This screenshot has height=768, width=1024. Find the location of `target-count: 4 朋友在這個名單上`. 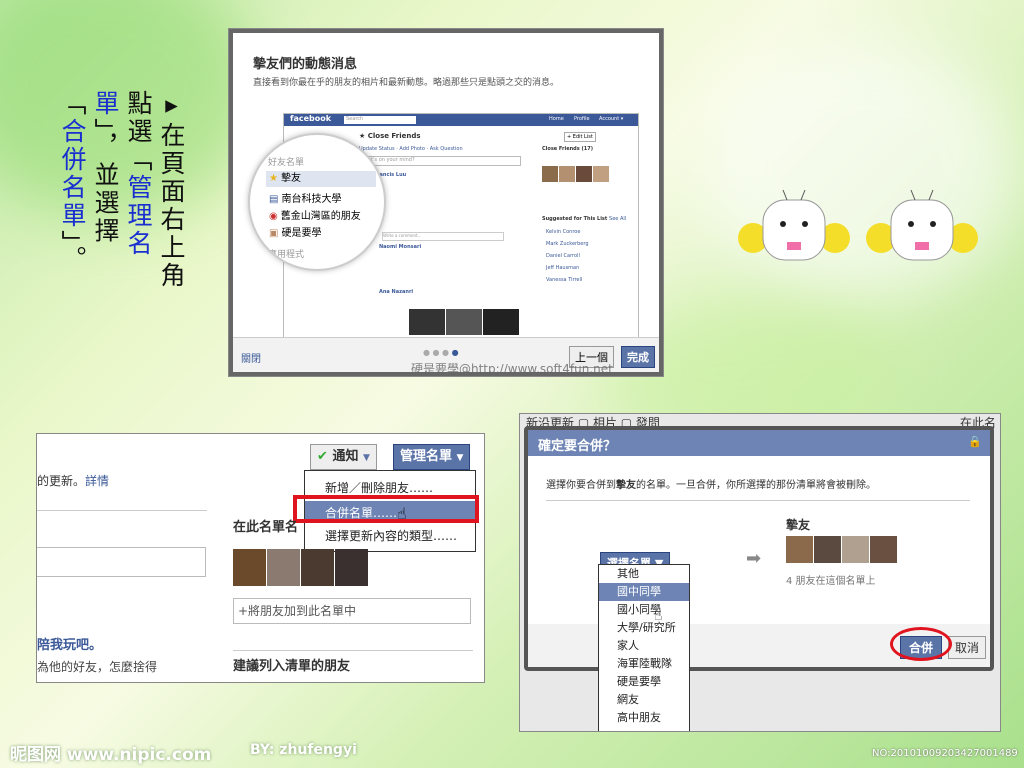

target-count: 4 朋友在這個名單上 is located at coordinates (831, 581).